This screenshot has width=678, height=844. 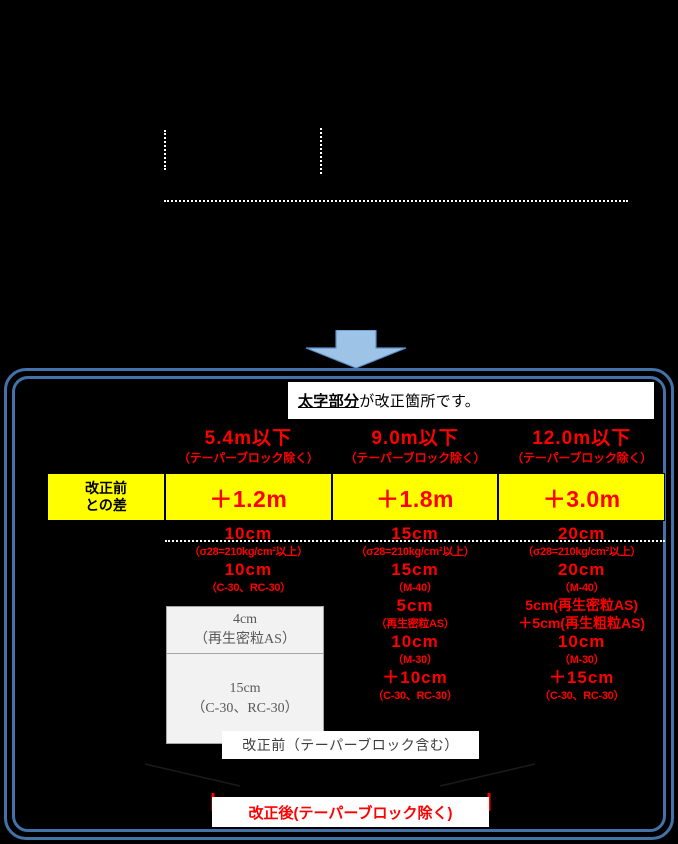 I want to click on revision-note-box: 太字部分 が改正箇所です。, so click(x=471, y=400).